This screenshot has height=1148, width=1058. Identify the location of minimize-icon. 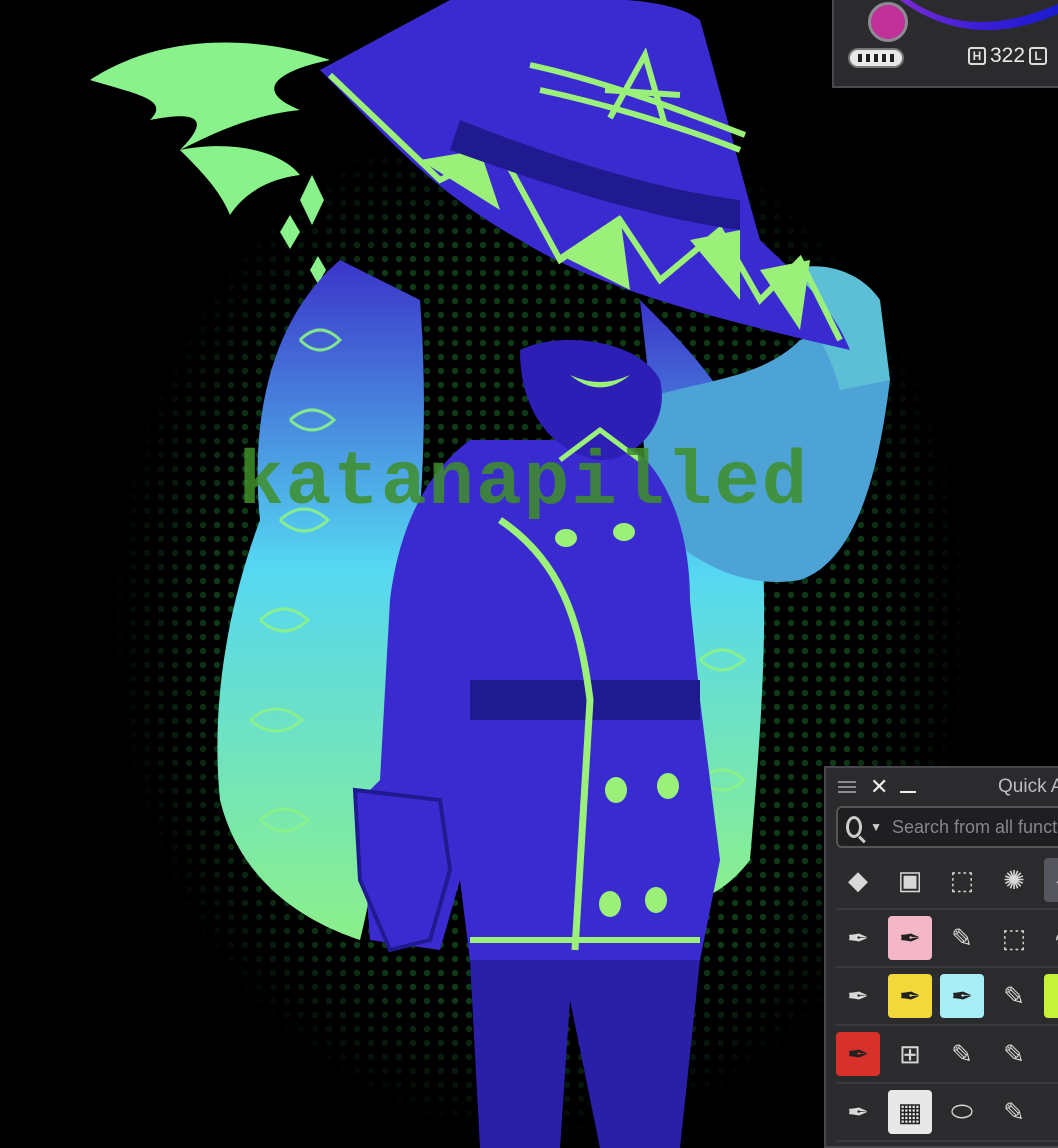
(908, 792).